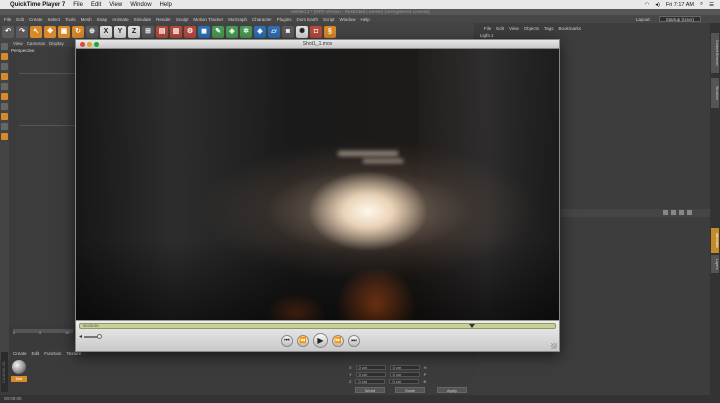  What do you see at coordinates (370, 367) in the screenshot?
I see `position-x-field: 0 cm` at bounding box center [370, 367].